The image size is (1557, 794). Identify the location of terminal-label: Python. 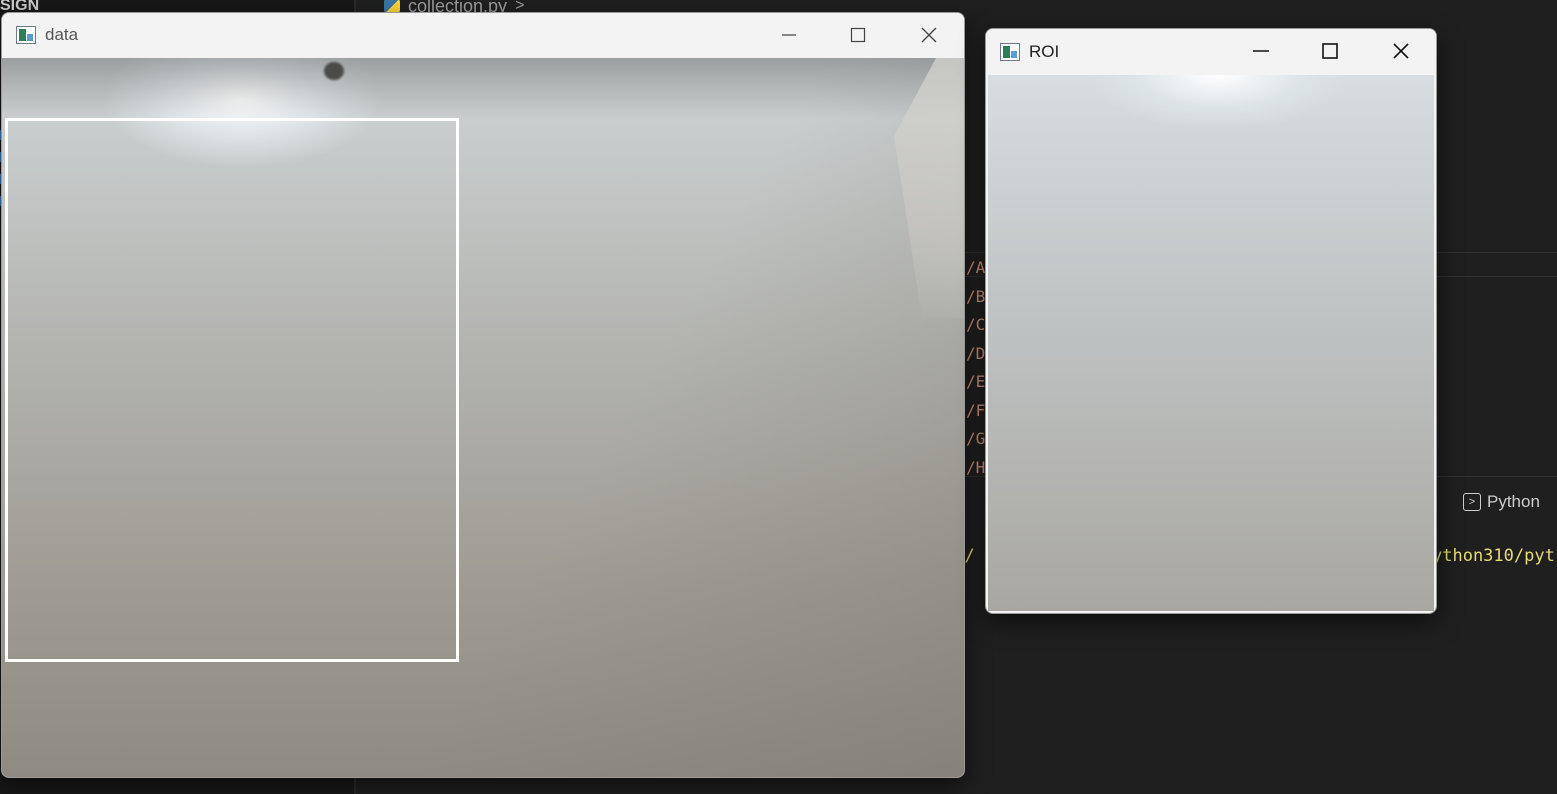
(1513, 501).